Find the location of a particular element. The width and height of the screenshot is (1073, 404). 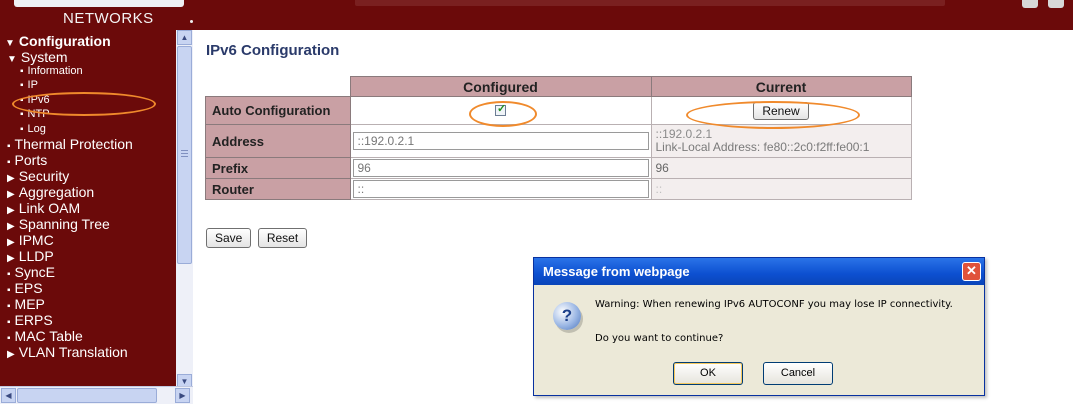

nav-item-label: Configuration is located at coordinates (64, 41).